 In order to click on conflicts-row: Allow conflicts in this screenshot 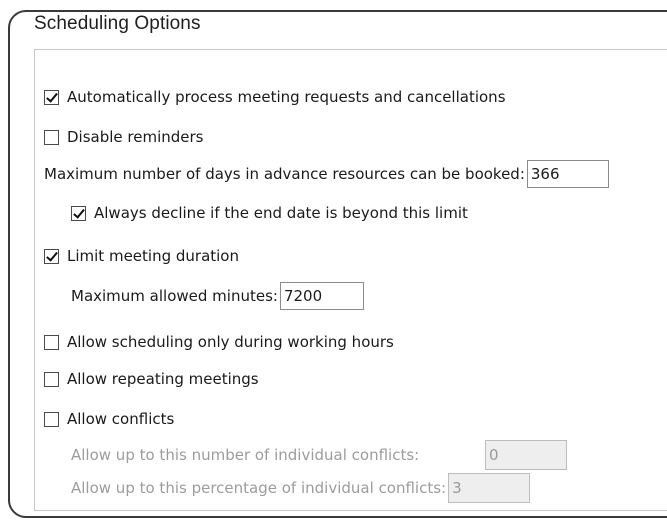, I will do `click(109, 419)`.